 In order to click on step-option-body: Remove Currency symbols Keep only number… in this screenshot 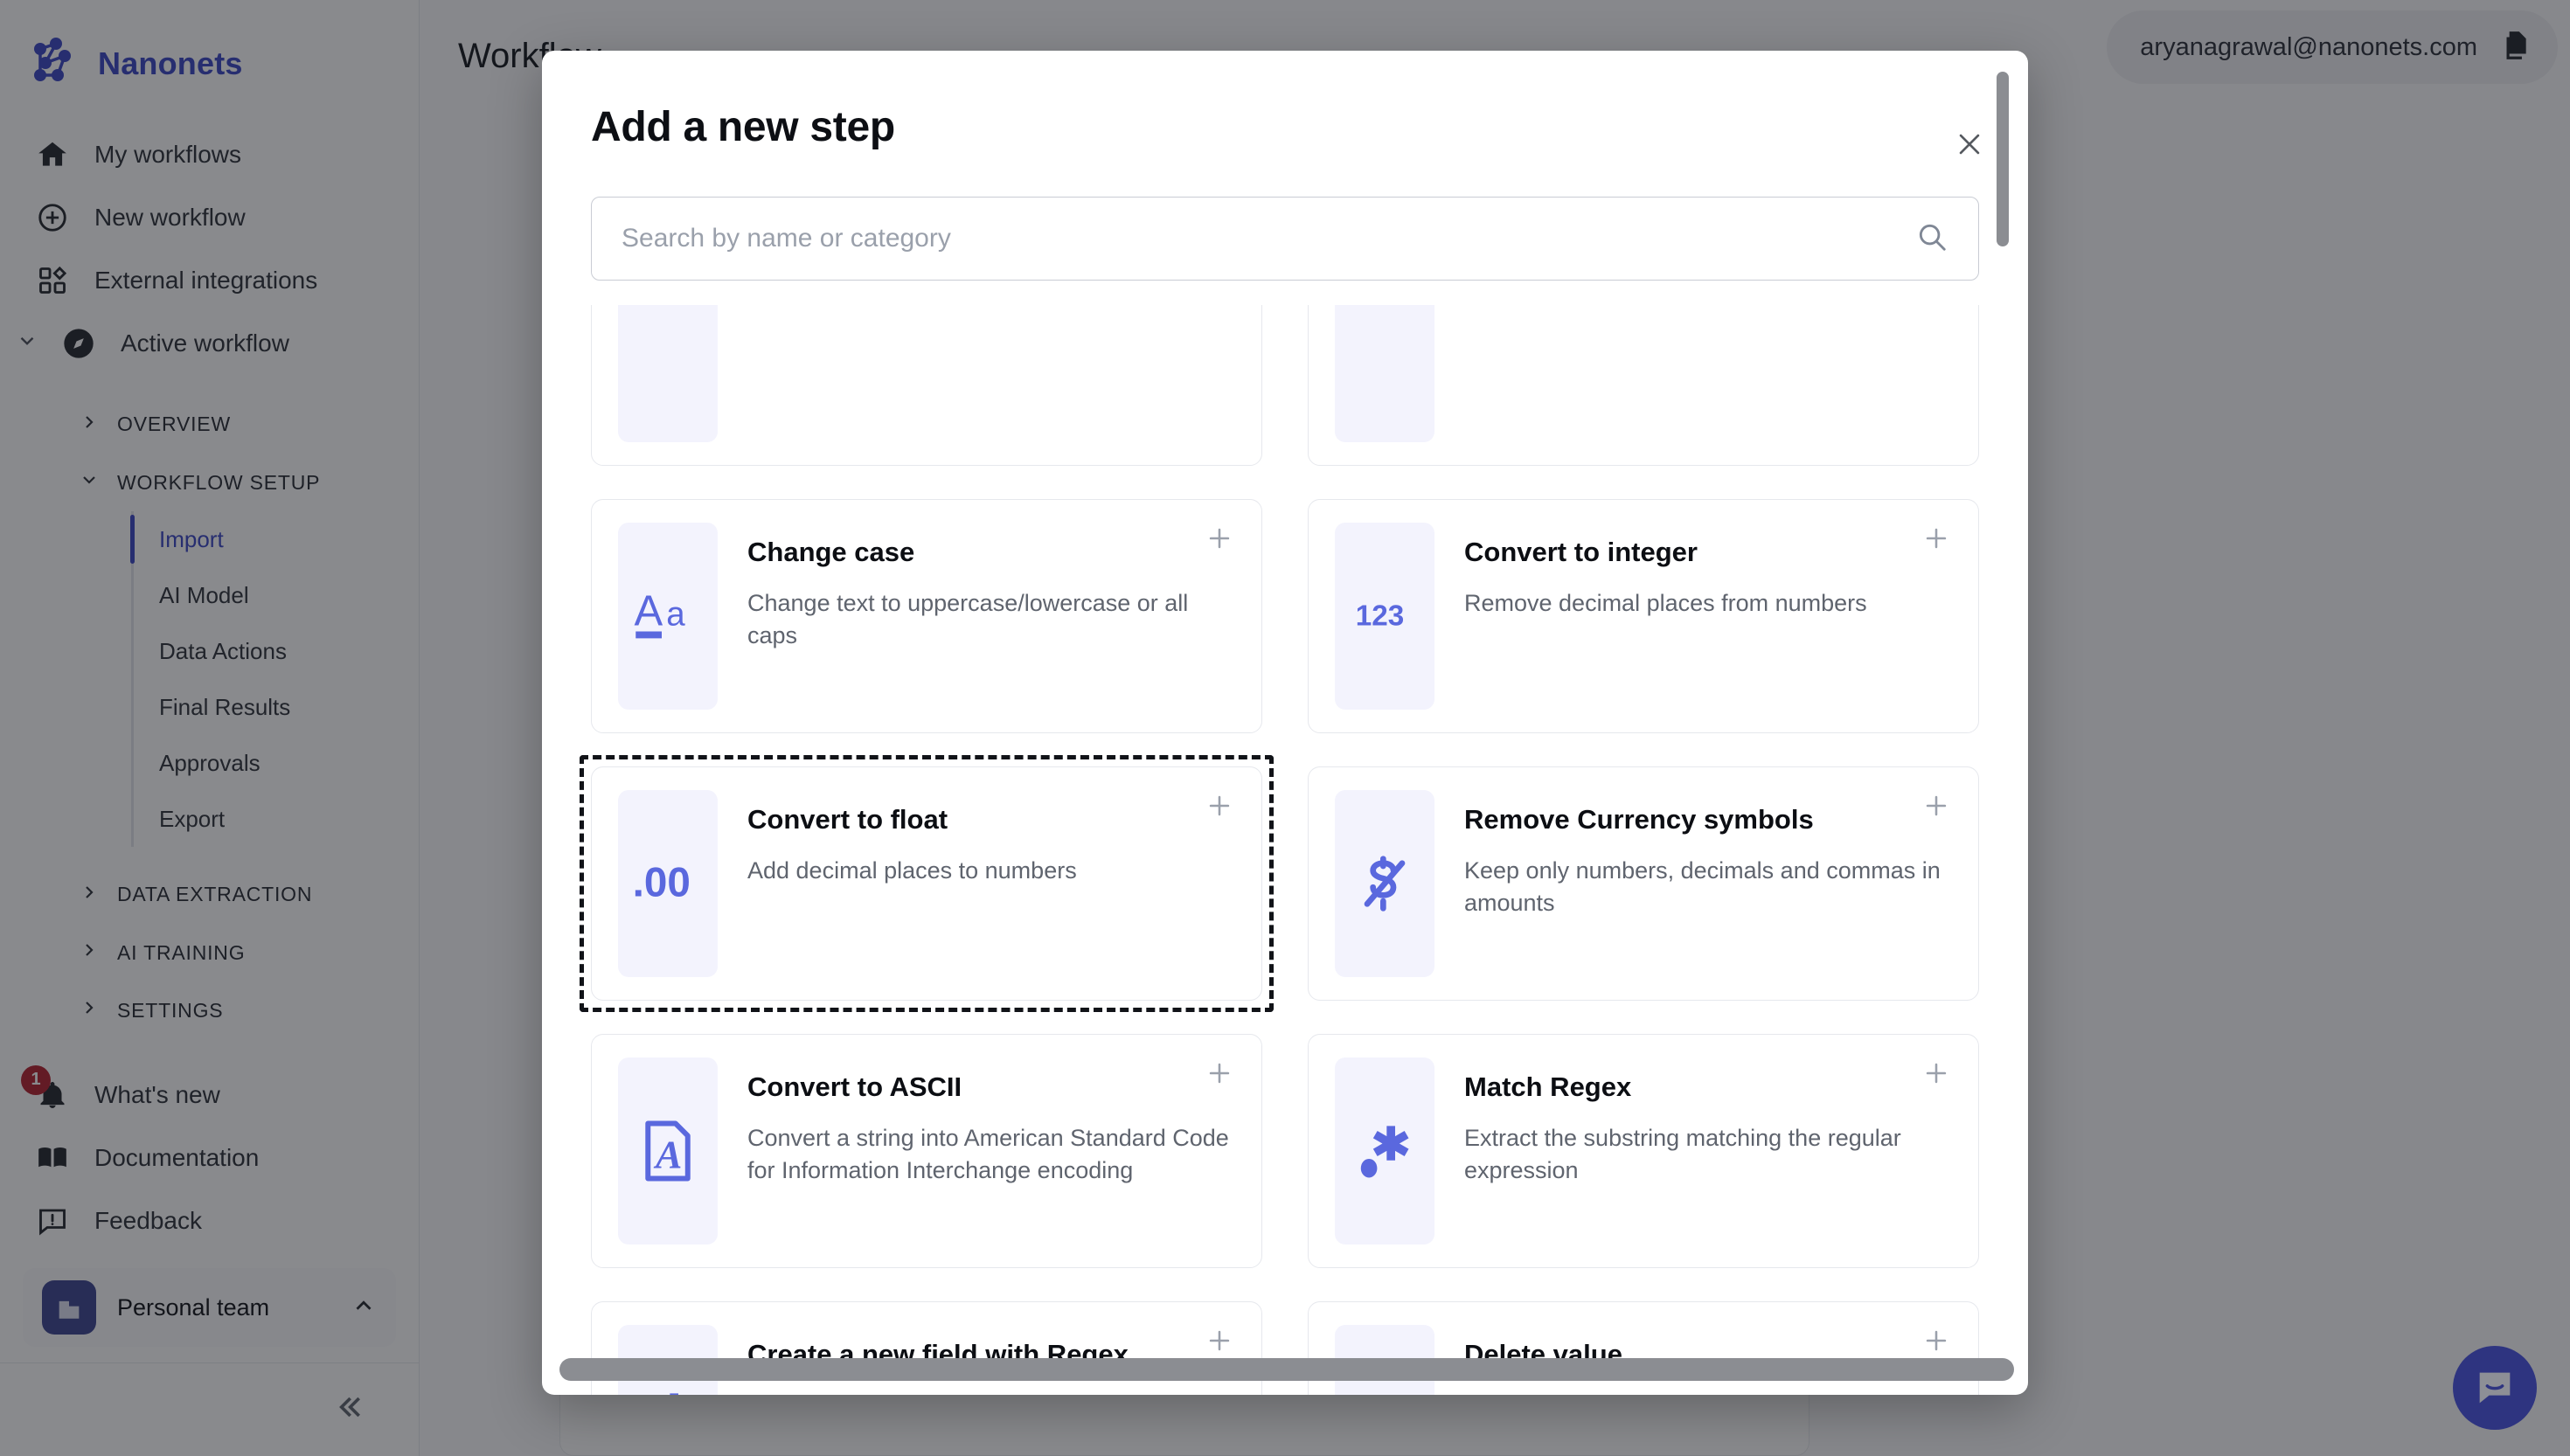, I will do `click(1708, 883)`.